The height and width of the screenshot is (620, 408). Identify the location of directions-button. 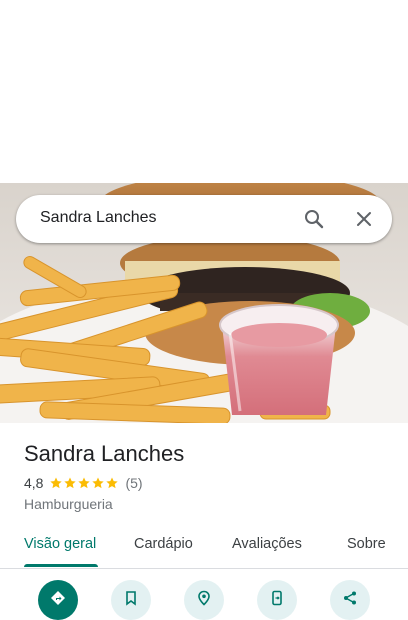
(58, 600).